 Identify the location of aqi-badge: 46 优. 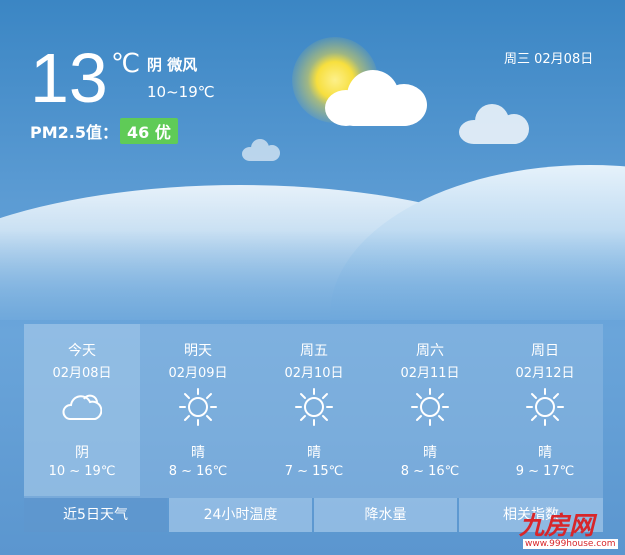
(149, 131).